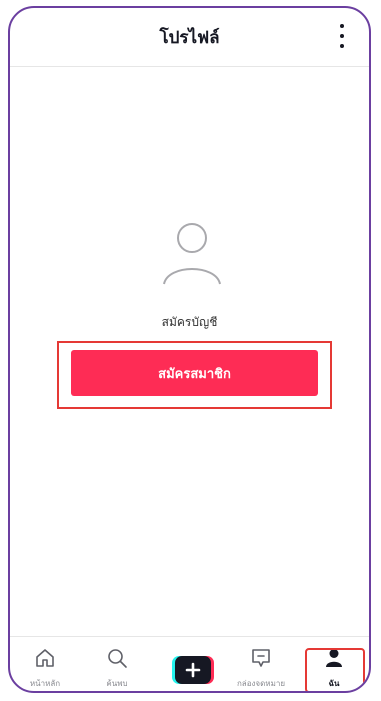 This screenshot has height=701, width=381. I want to click on tab-home: หน้าหลัก, so click(45, 664).